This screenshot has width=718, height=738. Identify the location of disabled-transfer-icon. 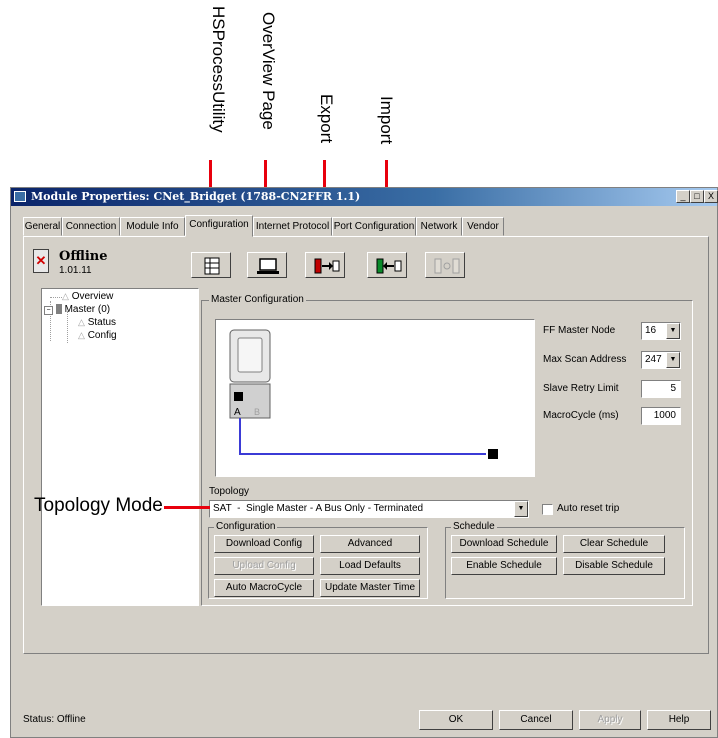
(447, 266).